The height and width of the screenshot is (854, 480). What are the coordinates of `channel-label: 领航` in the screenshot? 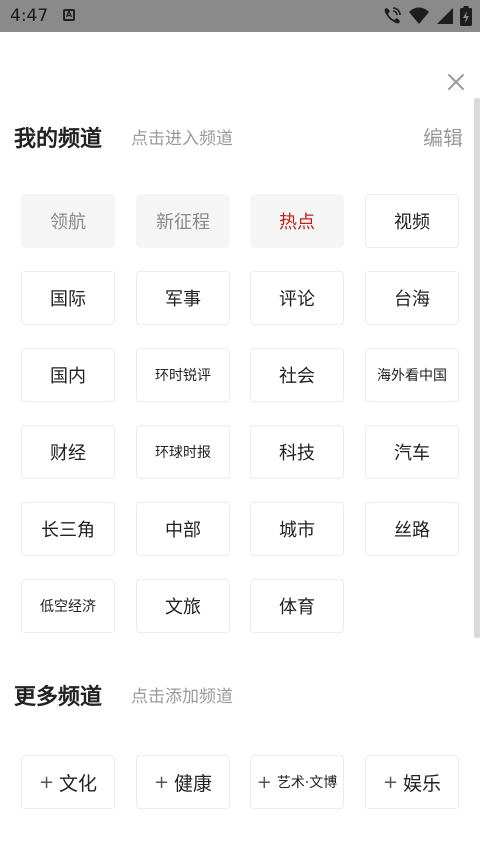 It's located at (68, 222).